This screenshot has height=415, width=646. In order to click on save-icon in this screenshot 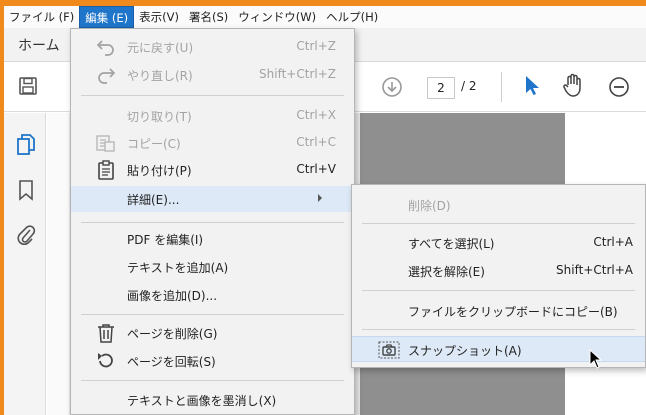, I will do `click(28, 86)`.